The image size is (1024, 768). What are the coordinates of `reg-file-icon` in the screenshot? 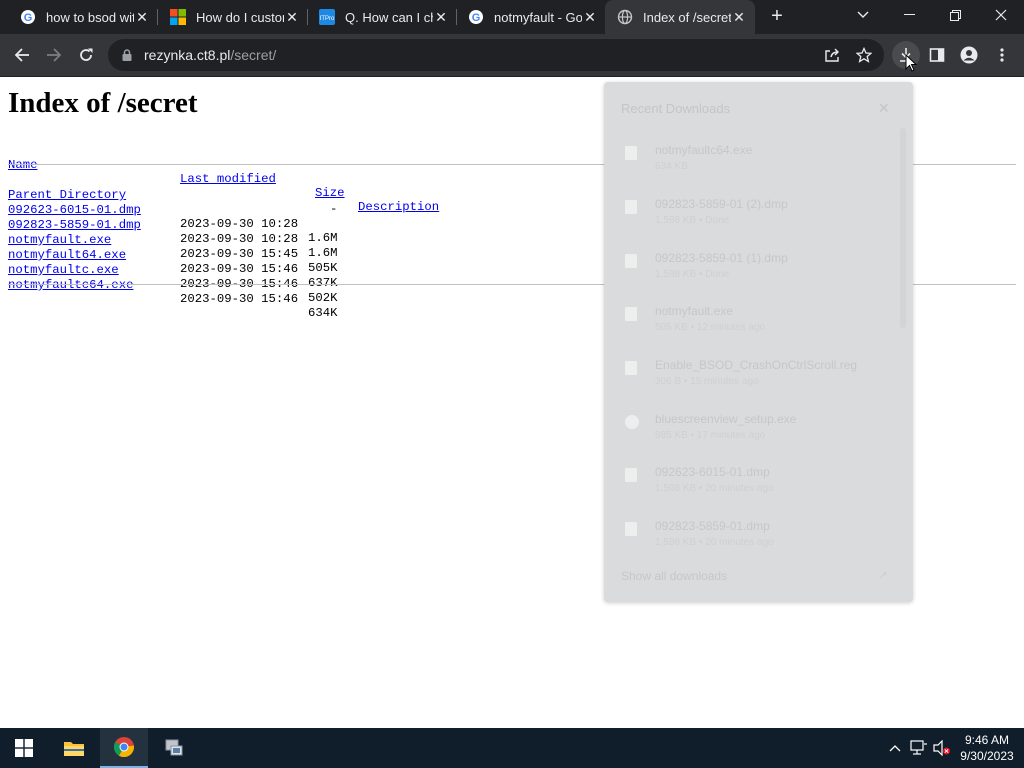 It's located at (631, 368).